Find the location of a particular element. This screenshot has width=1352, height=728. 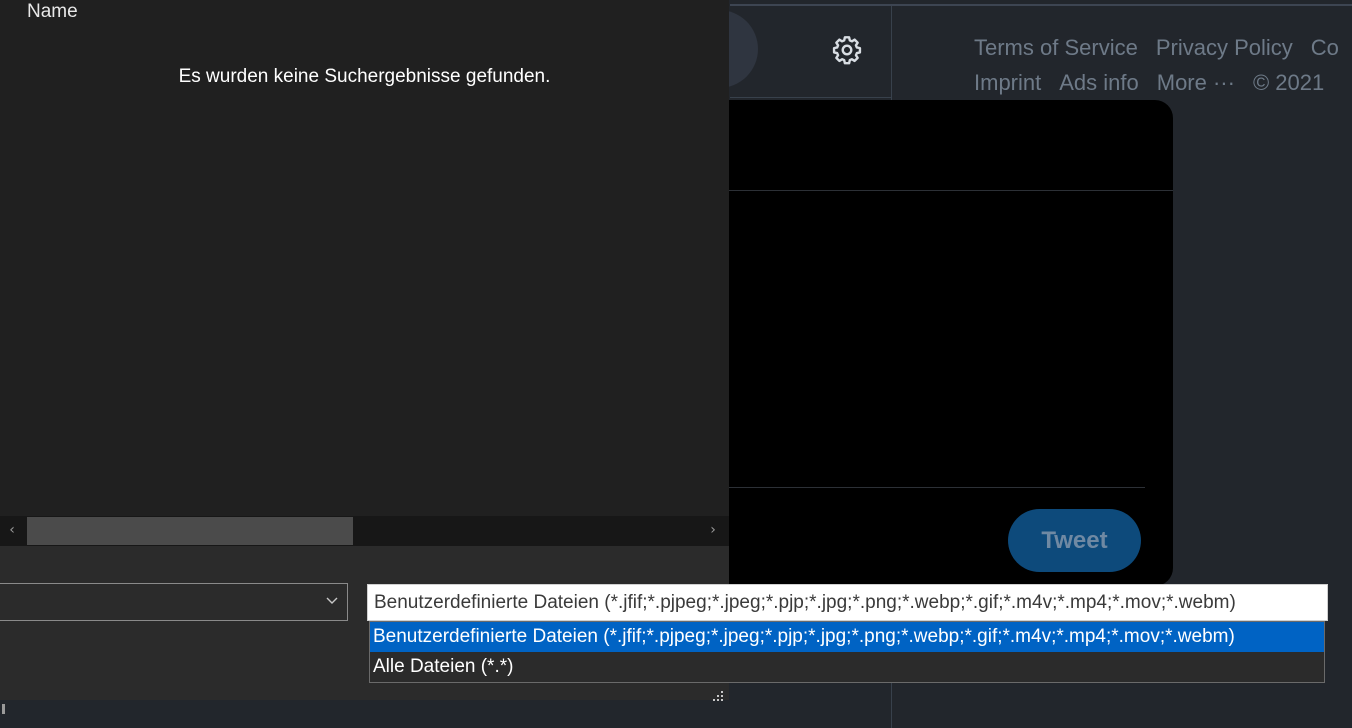

scroll-right-arrow: › is located at coordinates (713, 530).